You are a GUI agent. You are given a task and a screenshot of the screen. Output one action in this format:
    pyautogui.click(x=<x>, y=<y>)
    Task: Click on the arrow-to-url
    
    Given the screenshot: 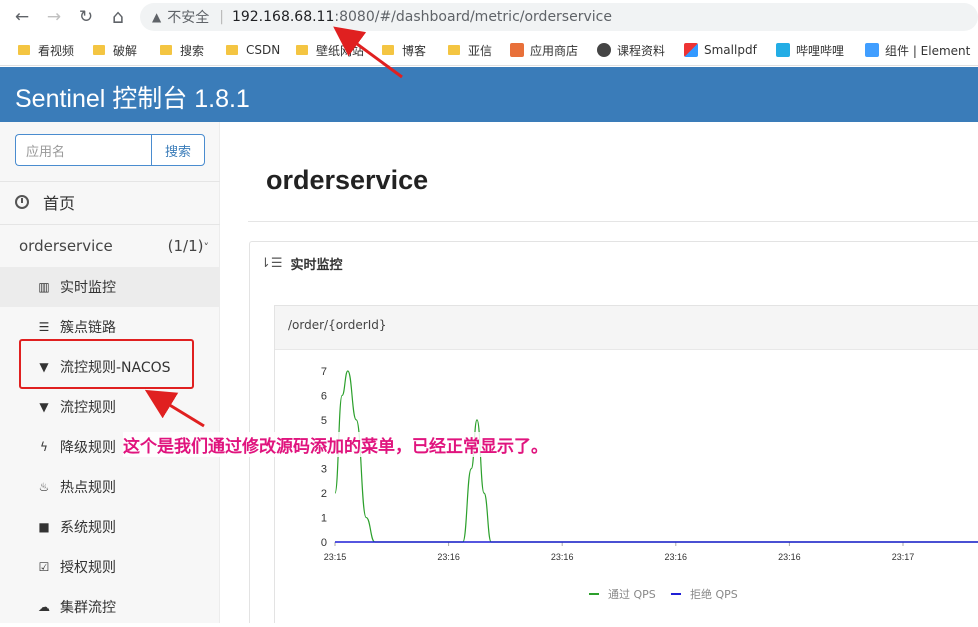 What is the action you would take?
    pyautogui.click(x=368, y=52)
    